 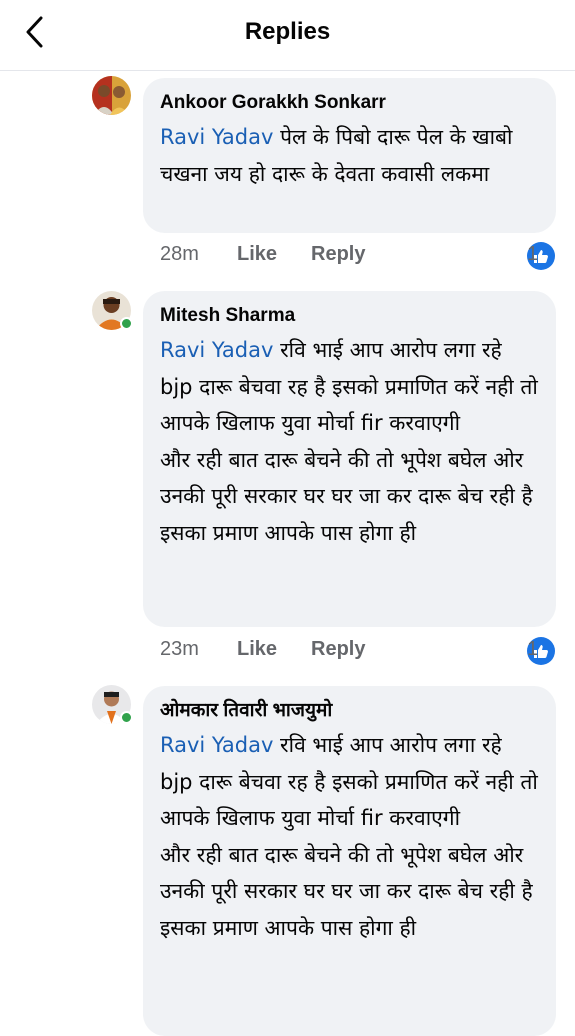 I want to click on header-bar: Replies, so click(x=287, y=35).